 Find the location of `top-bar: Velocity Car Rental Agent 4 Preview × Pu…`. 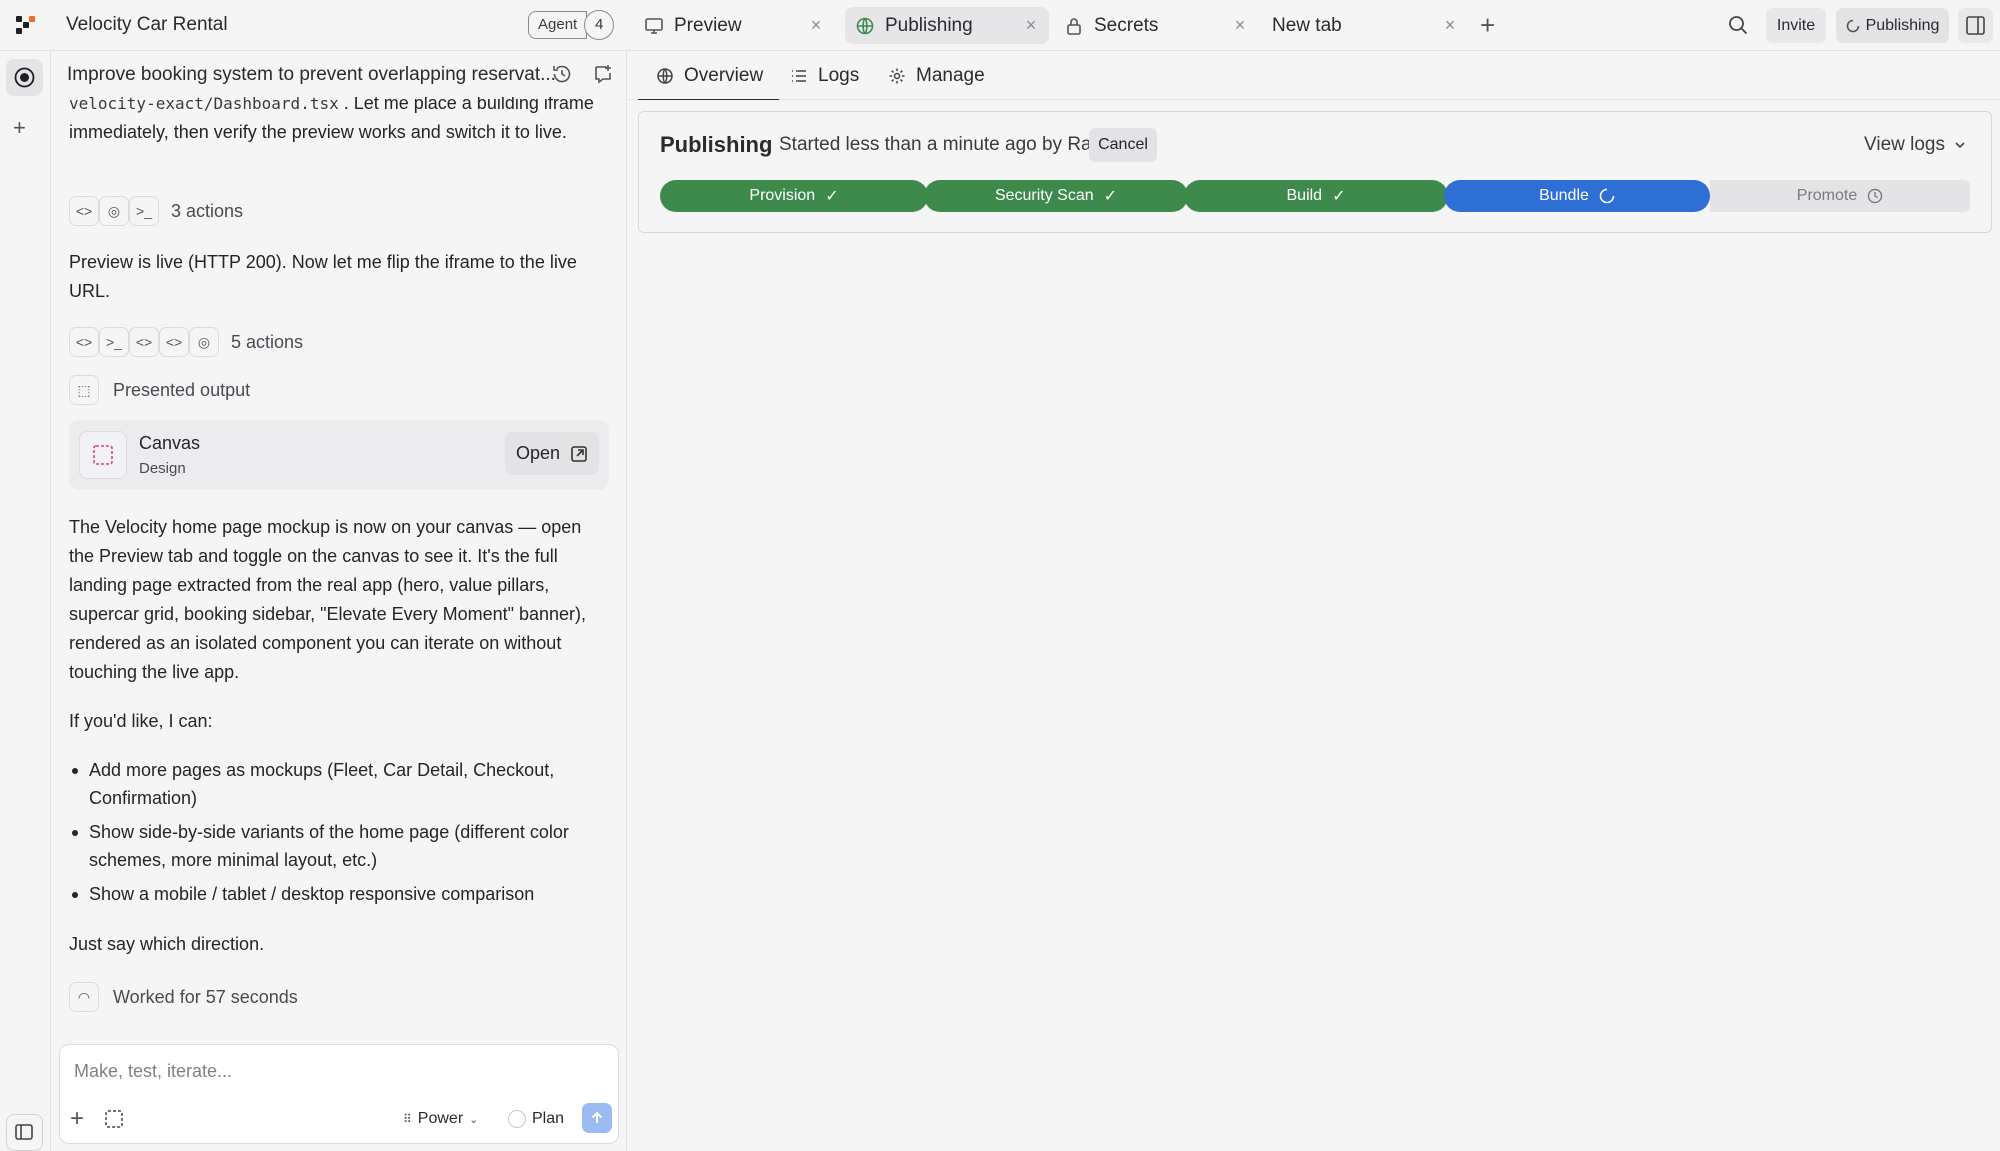

top-bar: Velocity Car Rental Agent 4 Preview × Pu… is located at coordinates (1000, 25).